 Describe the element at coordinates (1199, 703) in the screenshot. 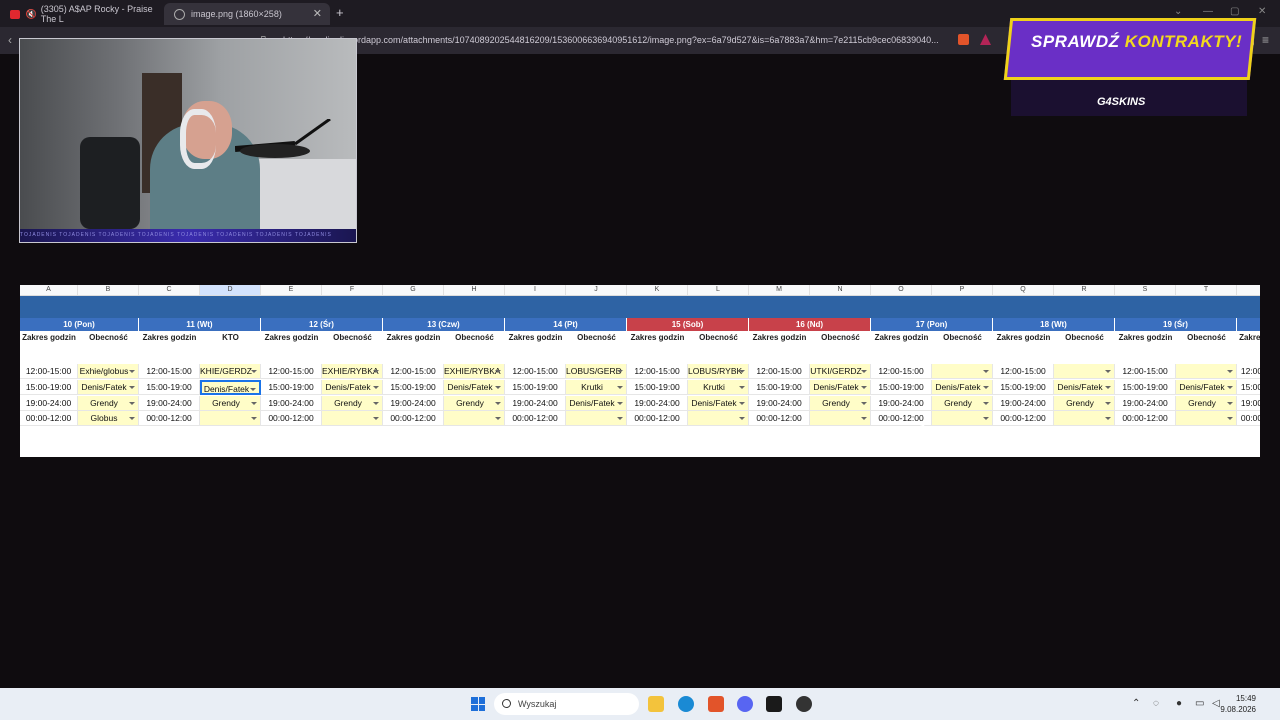

I see `display-icon: ▭` at that location.